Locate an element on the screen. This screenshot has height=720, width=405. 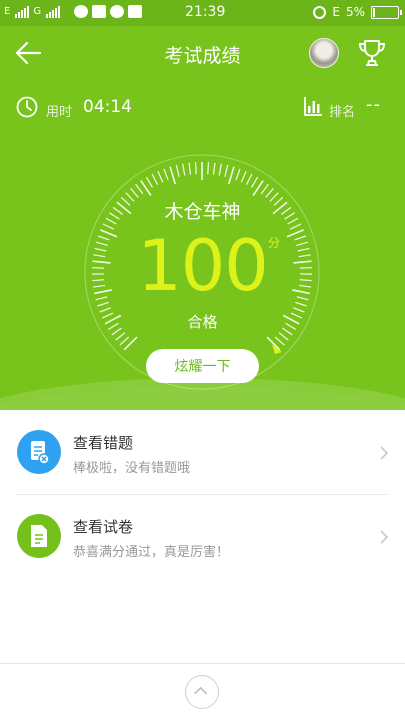
list-item-view-paper: 查看试卷 恭喜满分通过，真是厉害！ is located at coordinates (202, 536).